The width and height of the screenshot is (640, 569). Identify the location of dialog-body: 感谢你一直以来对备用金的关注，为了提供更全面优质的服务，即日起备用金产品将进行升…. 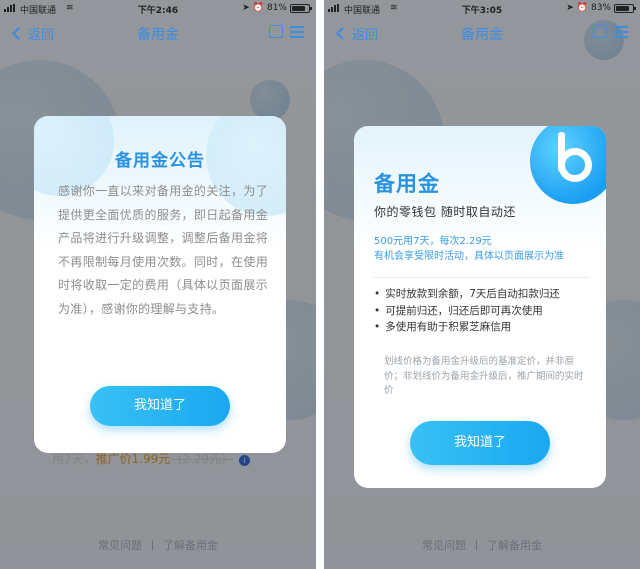
(163, 250).